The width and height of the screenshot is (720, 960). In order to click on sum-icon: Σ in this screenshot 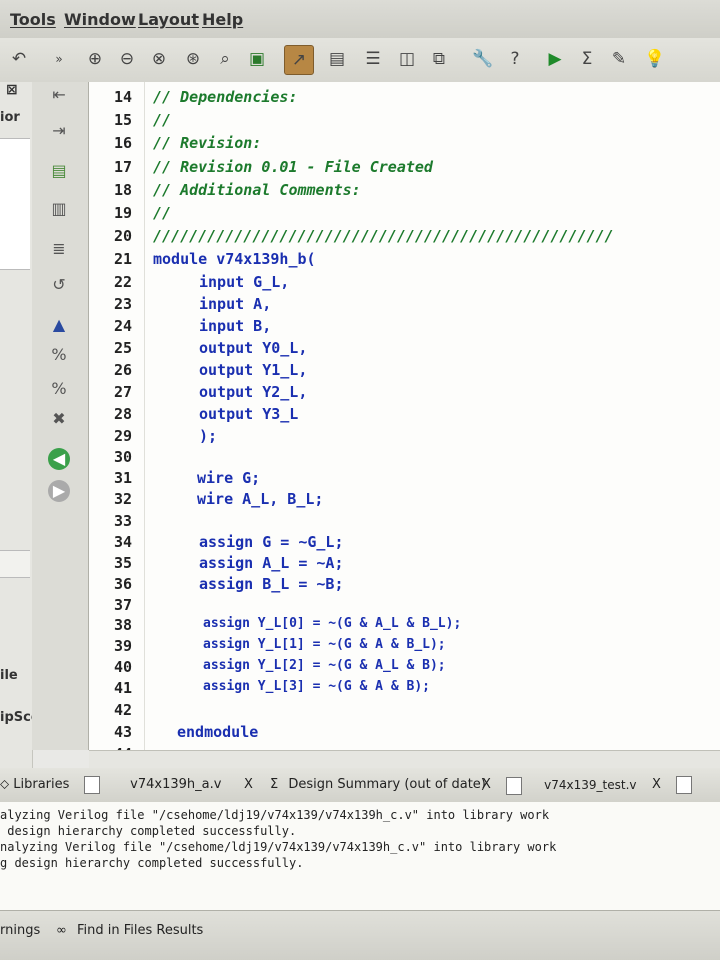, I will do `click(587, 59)`.